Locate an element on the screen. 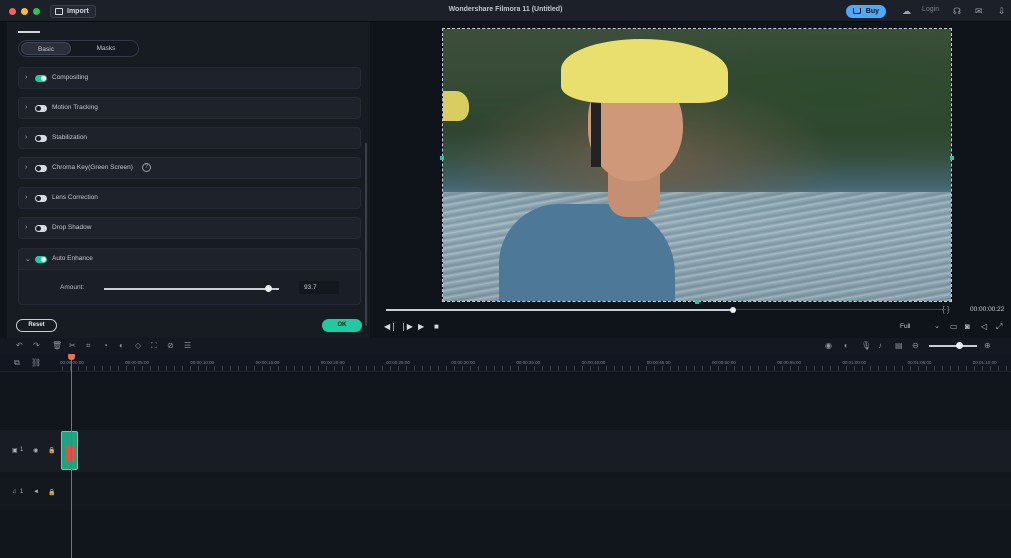 Image resolution: width=1011 pixels, height=558 pixels. eye-icon: ◉ is located at coordinates (35, 450).